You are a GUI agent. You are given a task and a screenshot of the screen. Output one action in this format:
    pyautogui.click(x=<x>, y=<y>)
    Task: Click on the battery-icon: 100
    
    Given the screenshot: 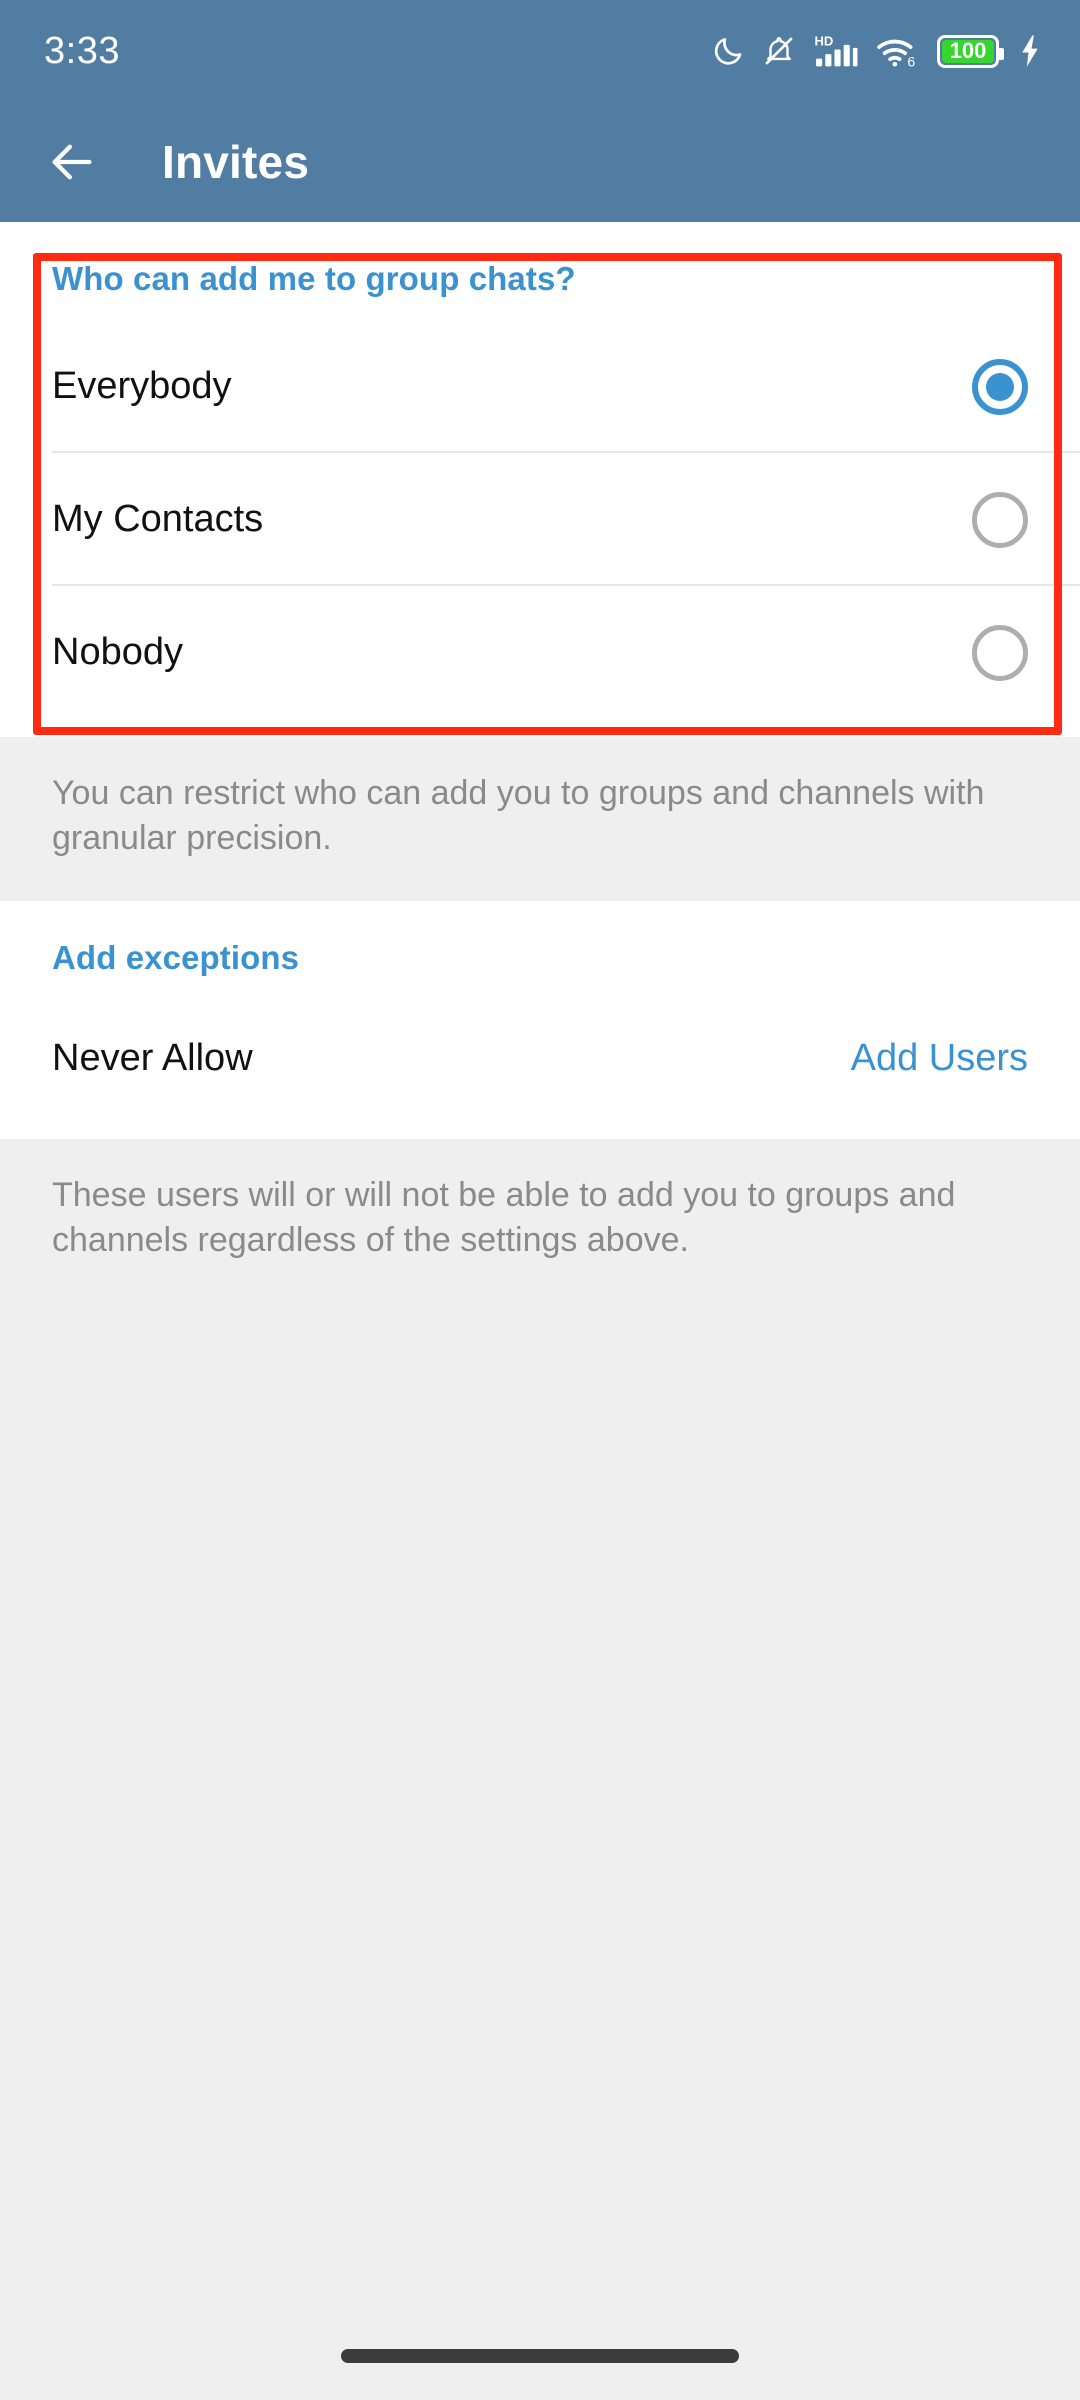 What is the action you would take?
    pyautogui.click(x=970, y=51)
    